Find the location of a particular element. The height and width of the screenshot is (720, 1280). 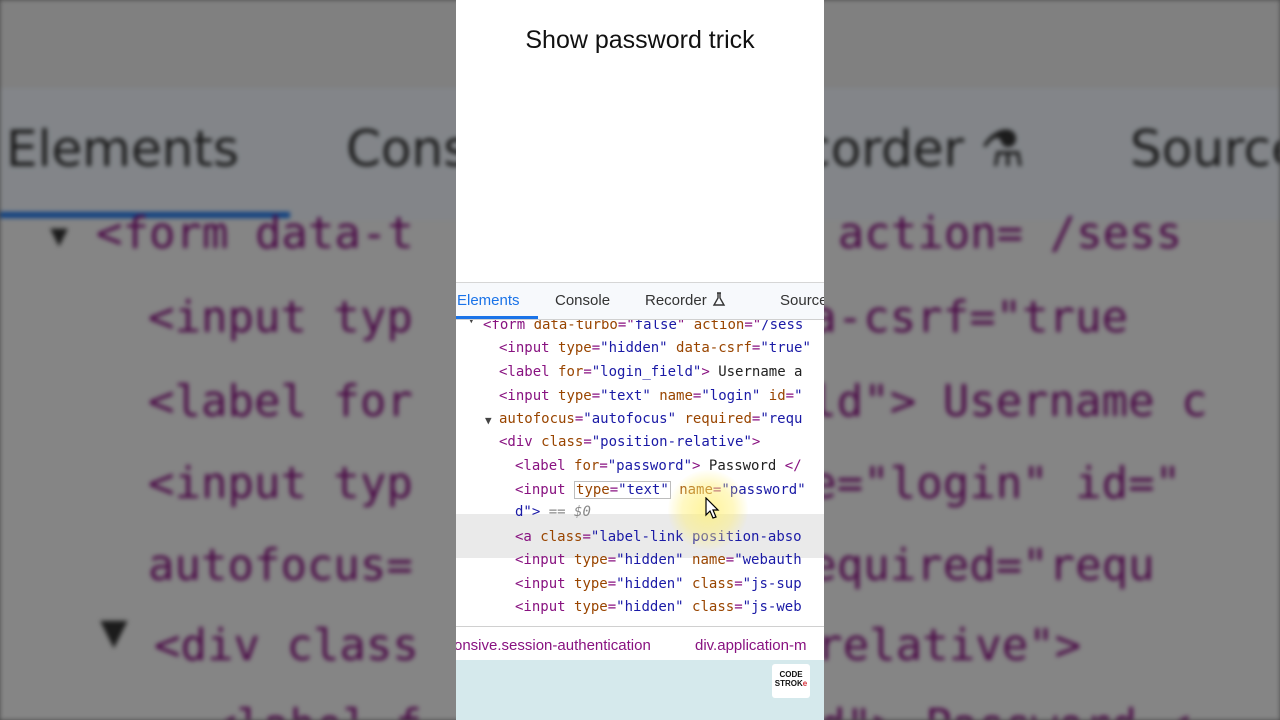

attr-name: required is located at coordinates (718, 419).